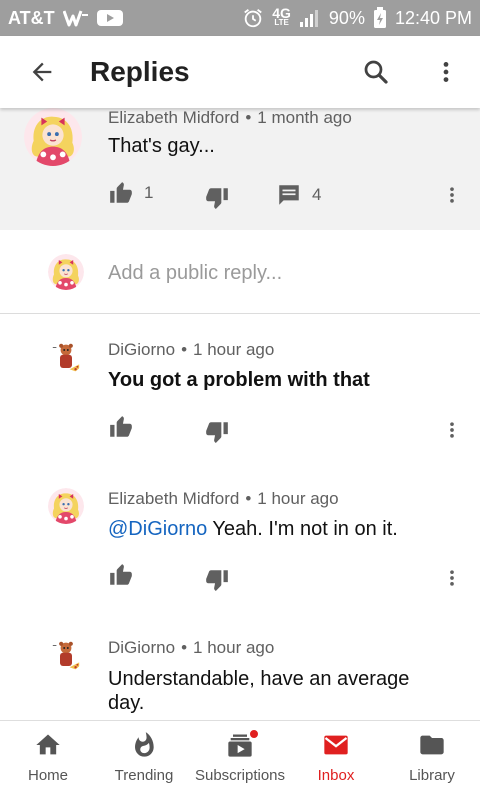 Image resolution: width=480 pixels, height=792 pixels. I want to click on comment-meta: Elizabeth Midford • 1 month ago, so click(230, 118).